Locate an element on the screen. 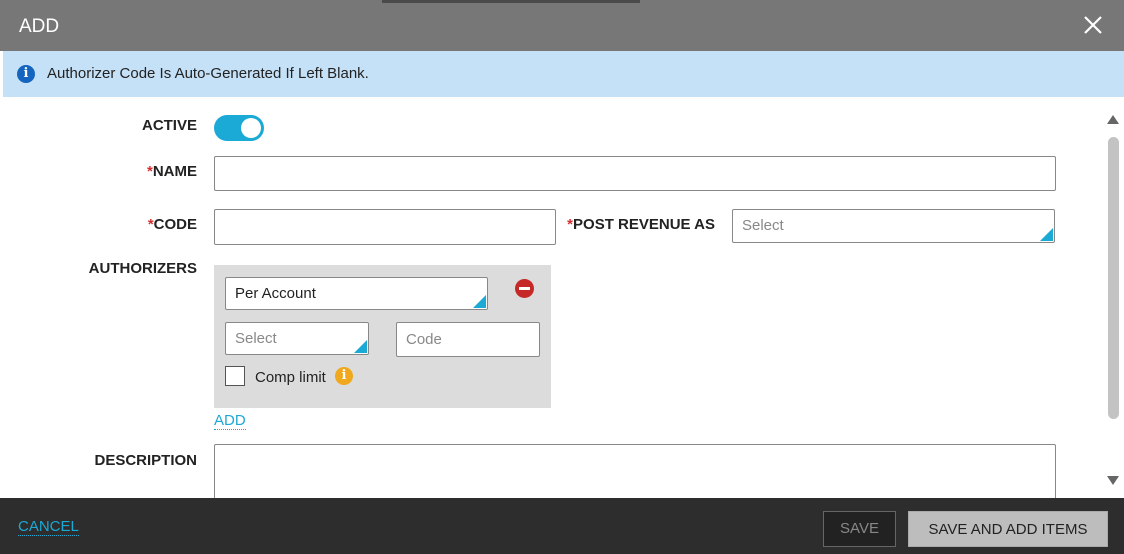  save-button: SAVE is located at coordinates (859, 529).